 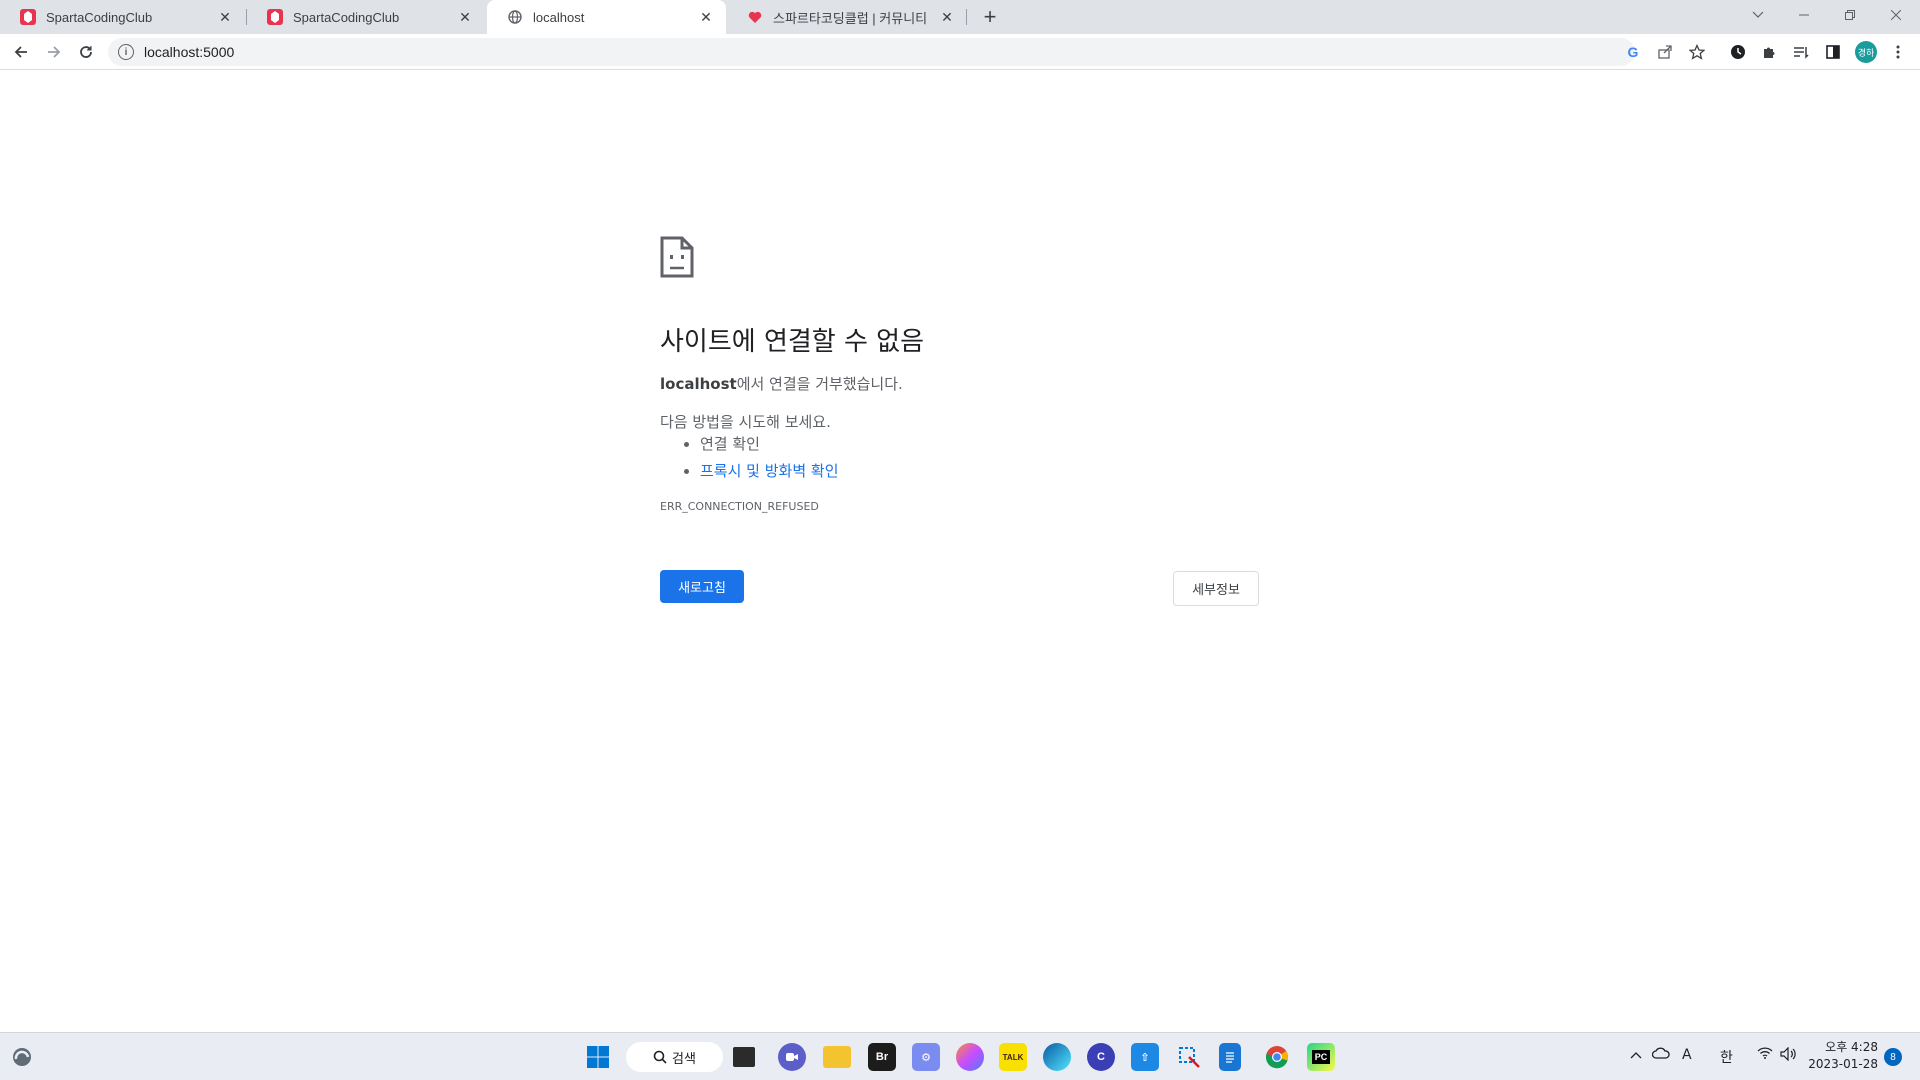 I want to click on info-icon: i, so click(x=126, y=52).